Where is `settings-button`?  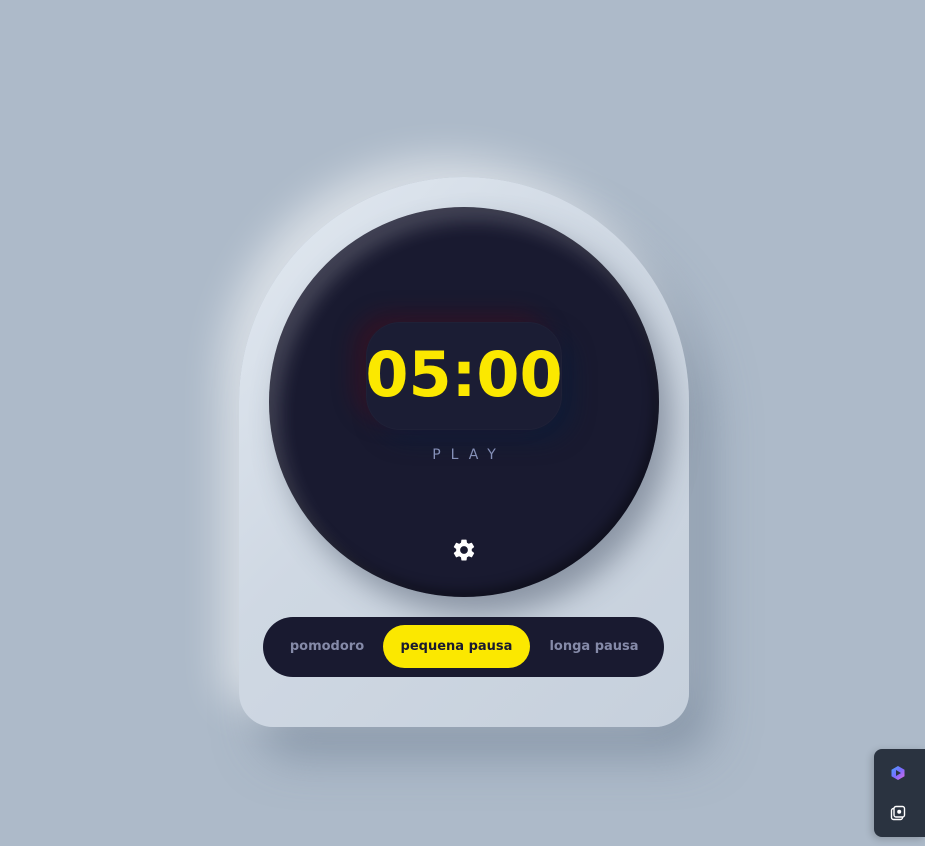
settings-button is located at coordinates (464, 550).